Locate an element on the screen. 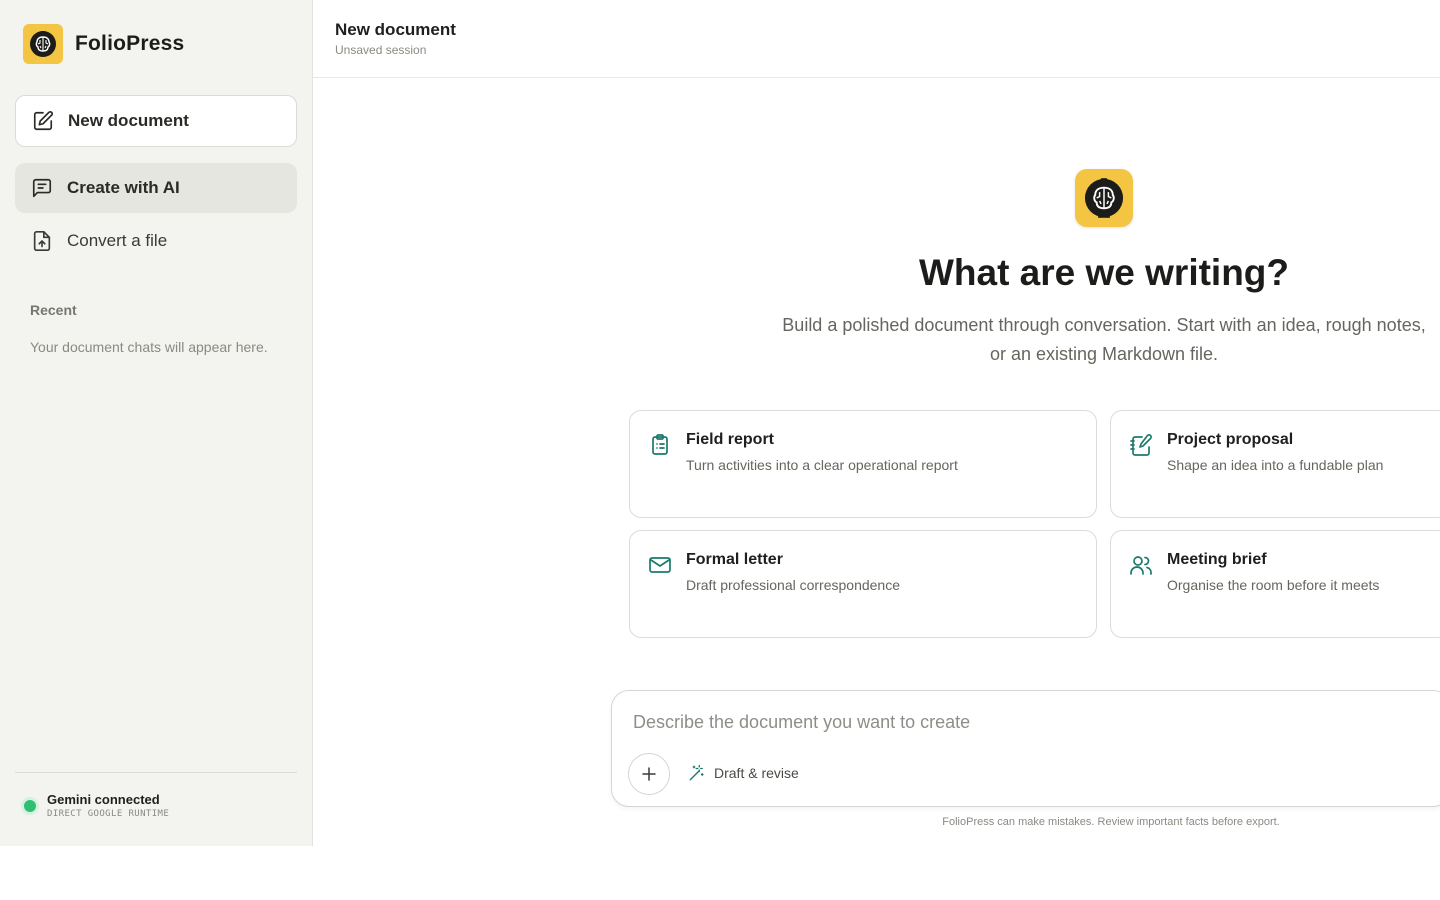 The width and height of the screenshot is (1440, 900). brand-name: FolioPress is located at coordinates (130, 43).